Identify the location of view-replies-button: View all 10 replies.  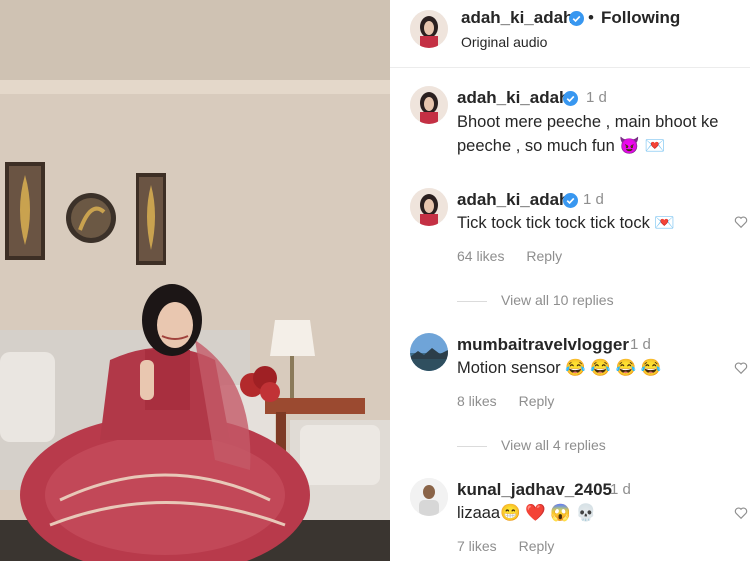
(535, 300).